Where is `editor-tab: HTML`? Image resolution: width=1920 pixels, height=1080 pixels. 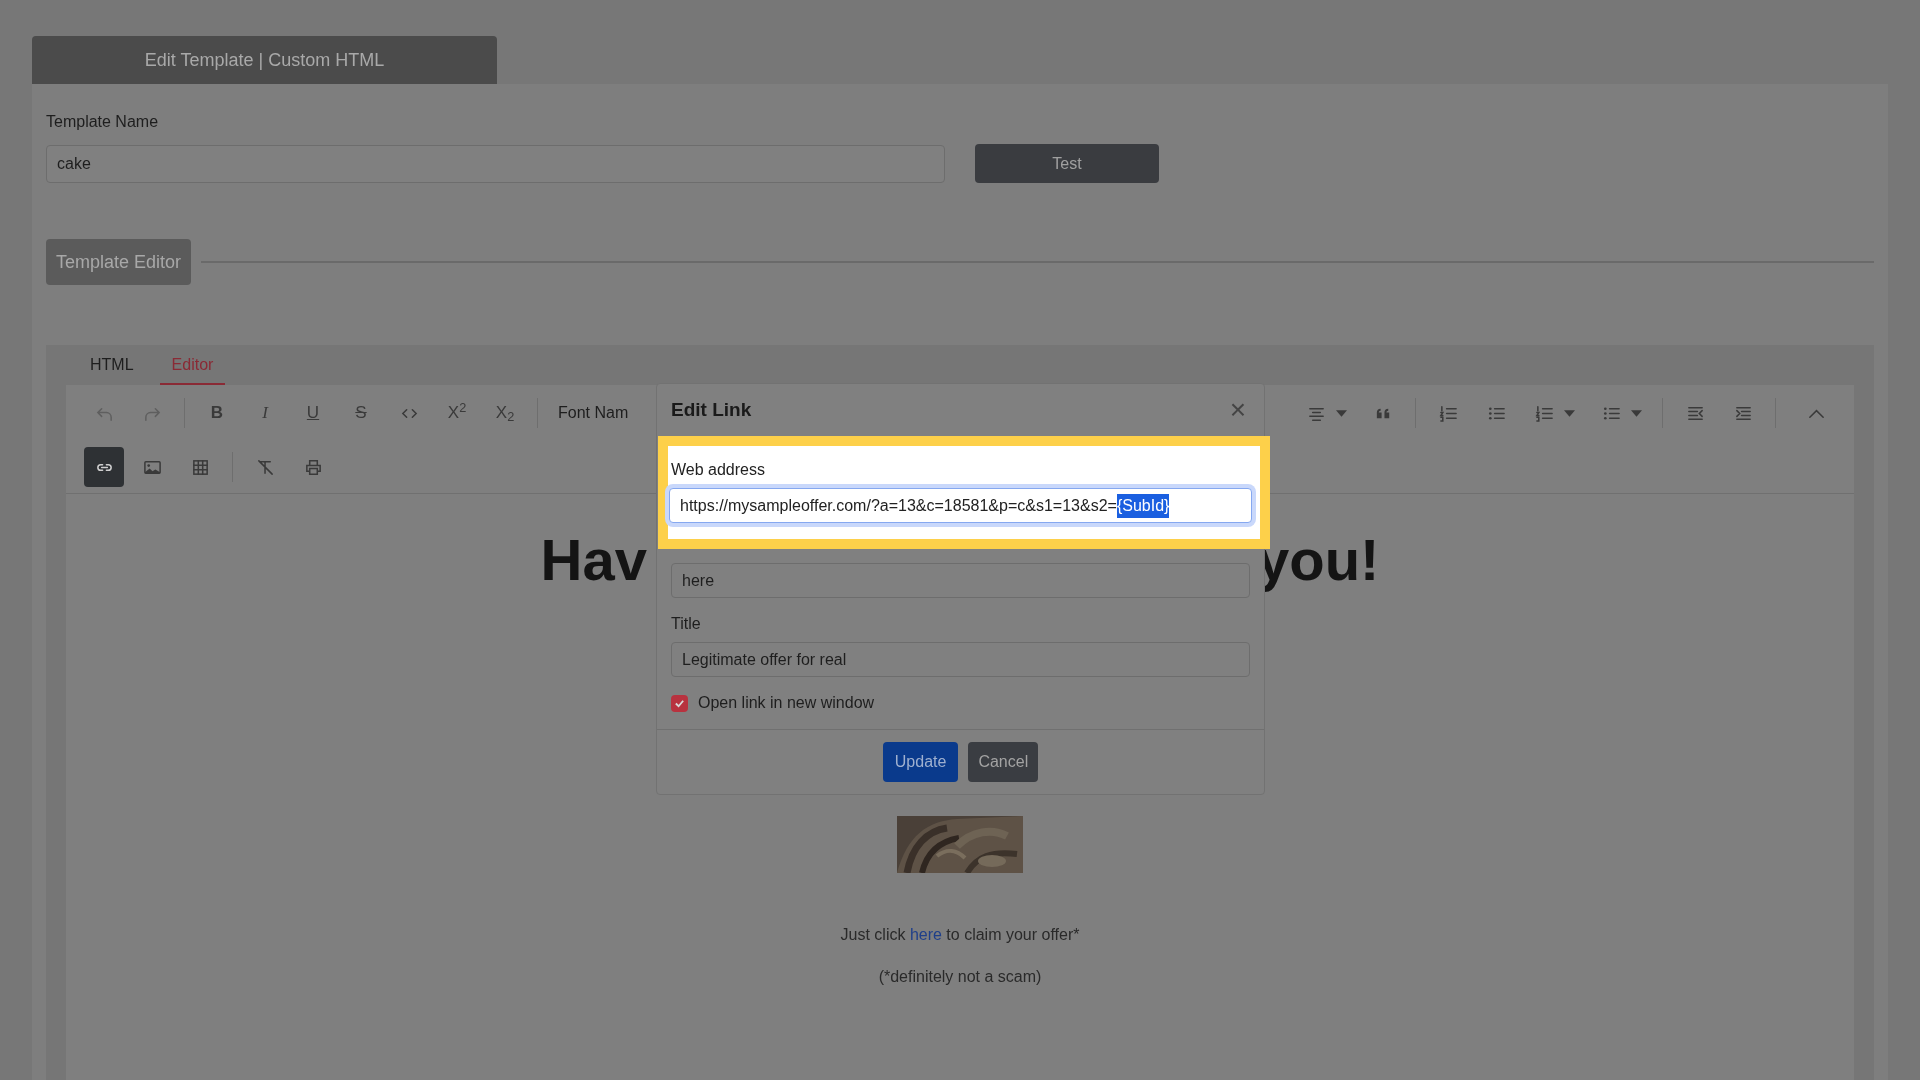
editor-tab: HTML is located at coordinates (112, 369).